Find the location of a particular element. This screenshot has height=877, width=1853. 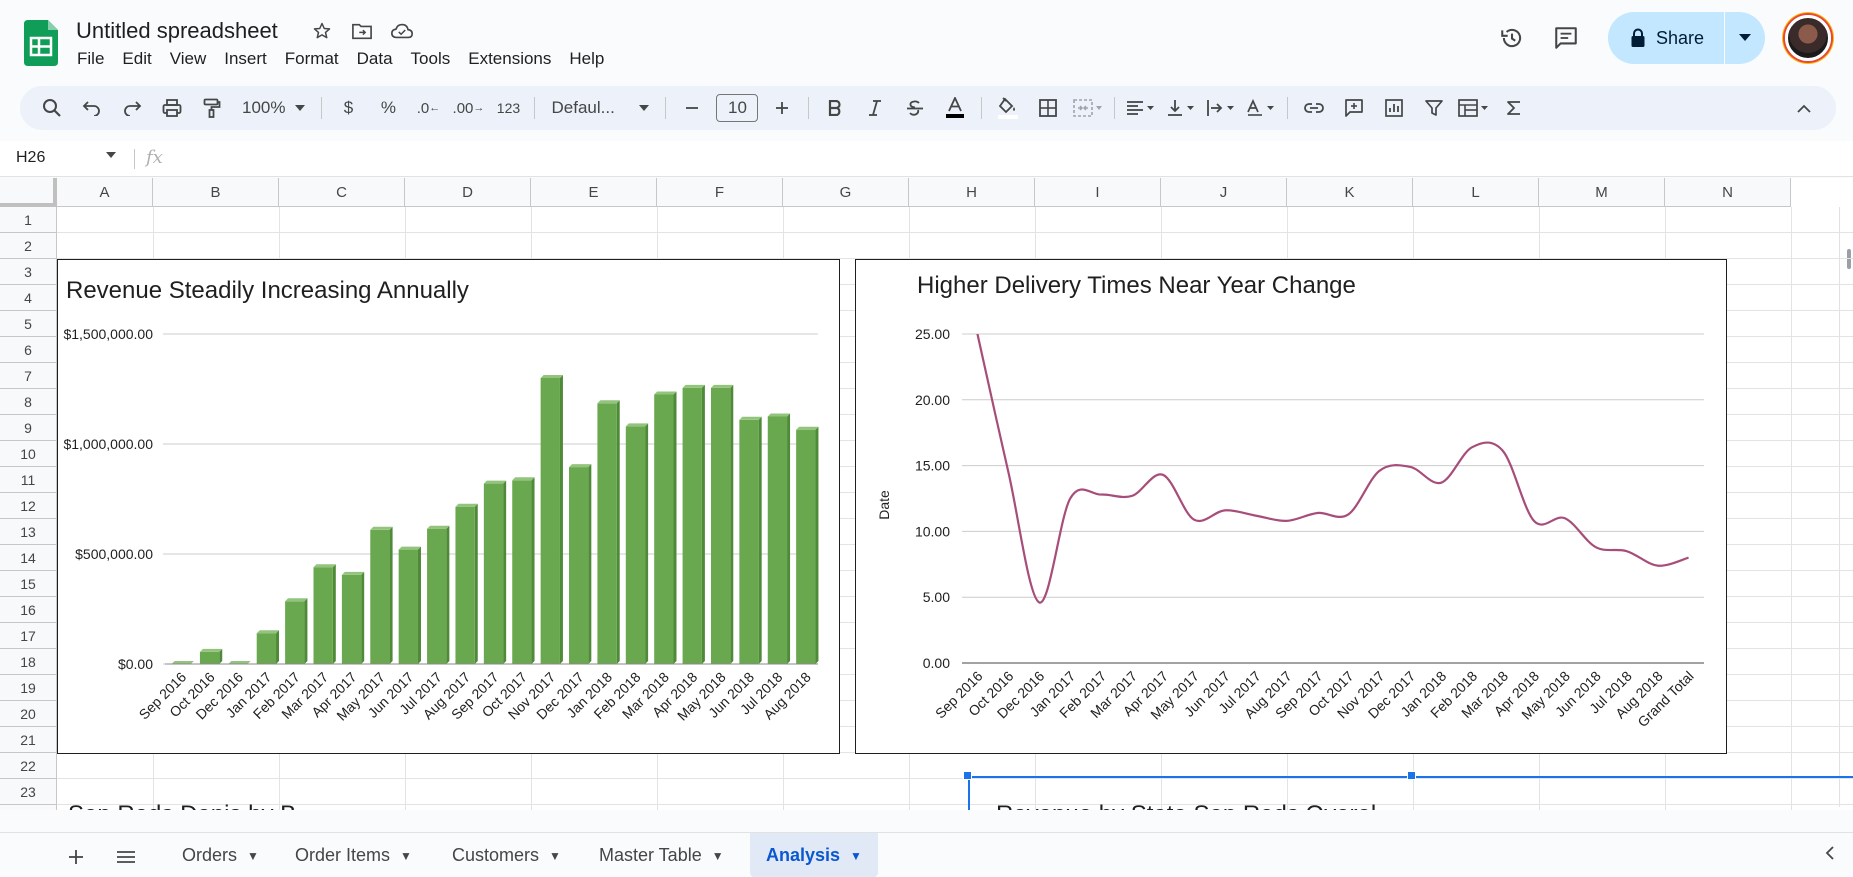

column-header-l: L is located at coordinates (1476, 192).